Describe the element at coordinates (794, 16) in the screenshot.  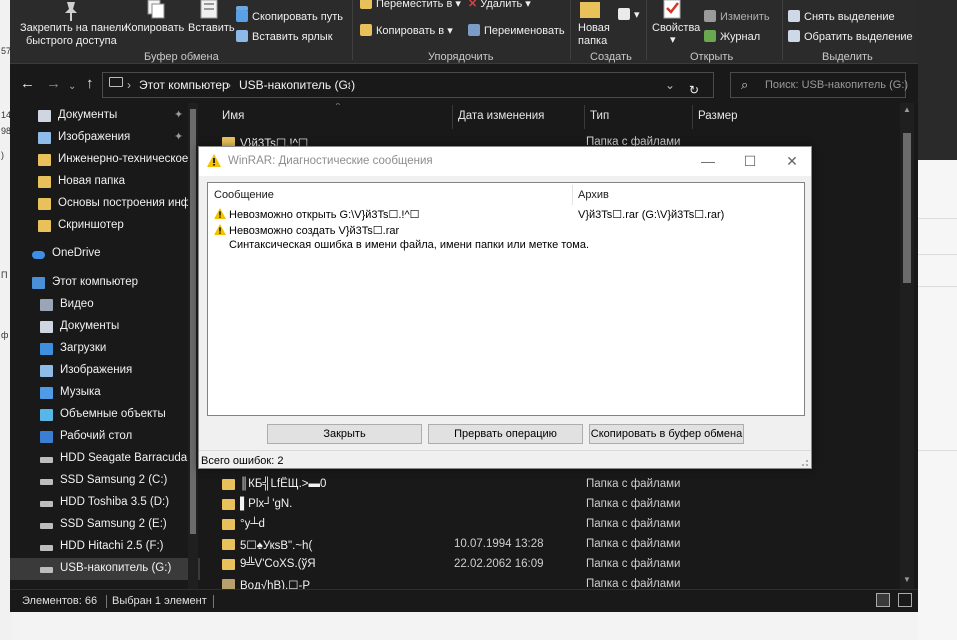
I see `select-none-icon` at that location.